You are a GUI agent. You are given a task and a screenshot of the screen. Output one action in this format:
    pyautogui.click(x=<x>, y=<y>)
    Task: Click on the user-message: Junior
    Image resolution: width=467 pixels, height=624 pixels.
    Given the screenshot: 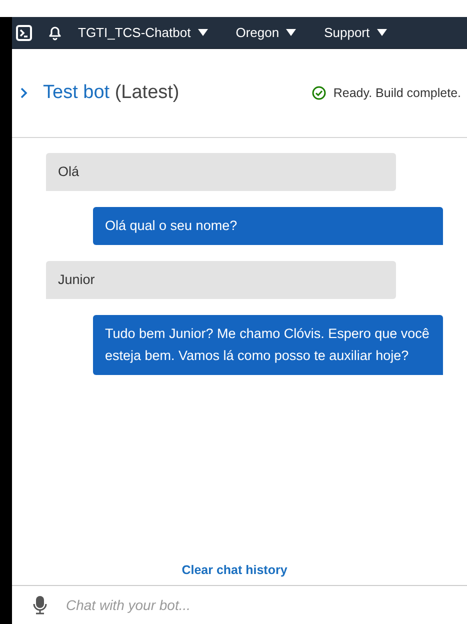 What is the action you would take?
    pyautogui.click(x=221, y=280)
    